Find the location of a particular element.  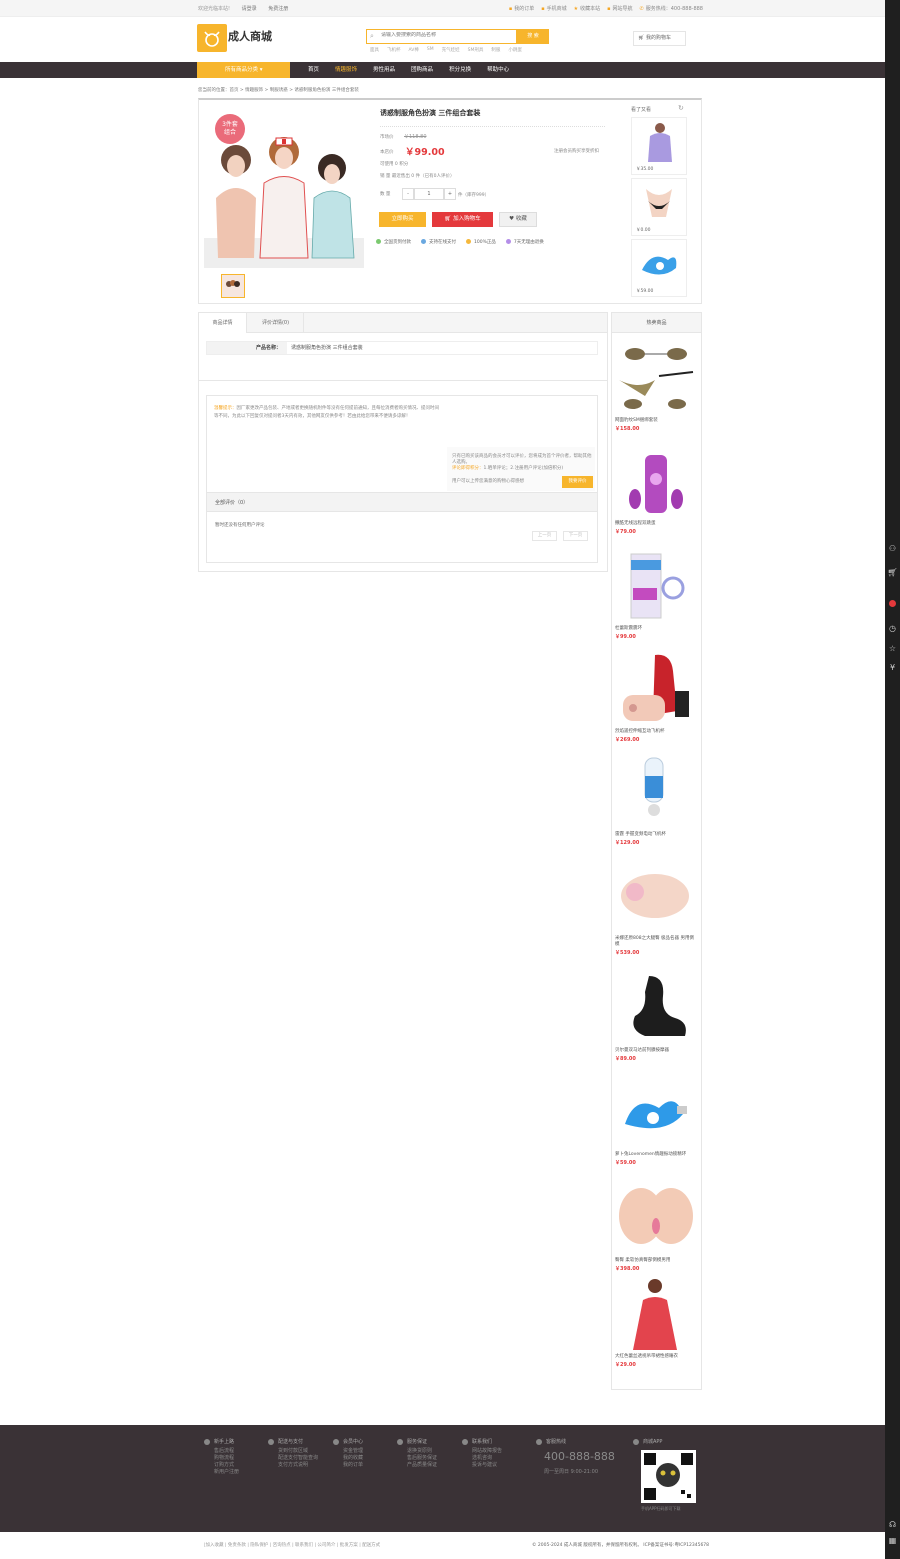

footer-link: 资金管理 is located at coordinates (348, 1451).